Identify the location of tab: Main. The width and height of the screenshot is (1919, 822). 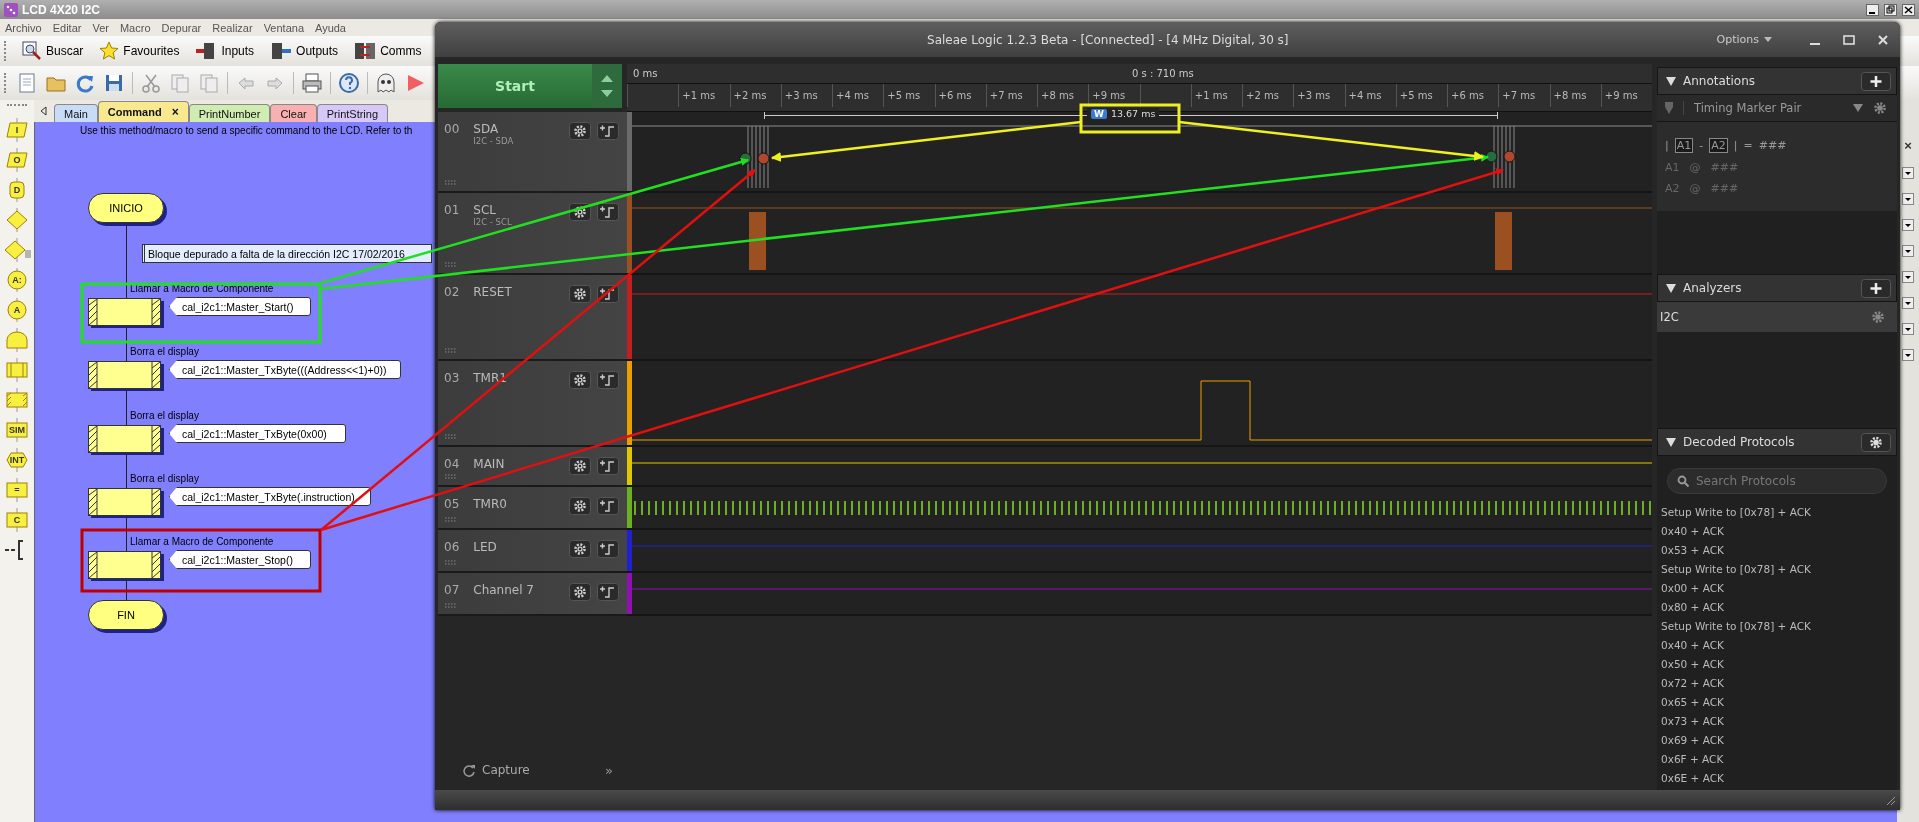
(76, 113).